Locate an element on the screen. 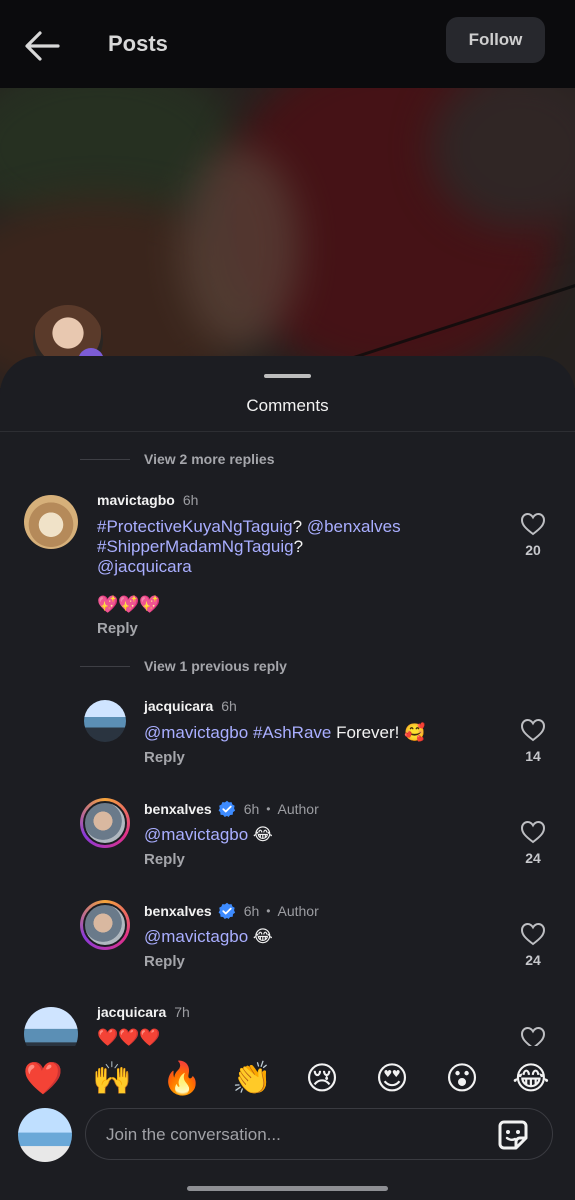 The height and width of the screenshot is (1200, 575). divider is located at coordinates (287, 431).